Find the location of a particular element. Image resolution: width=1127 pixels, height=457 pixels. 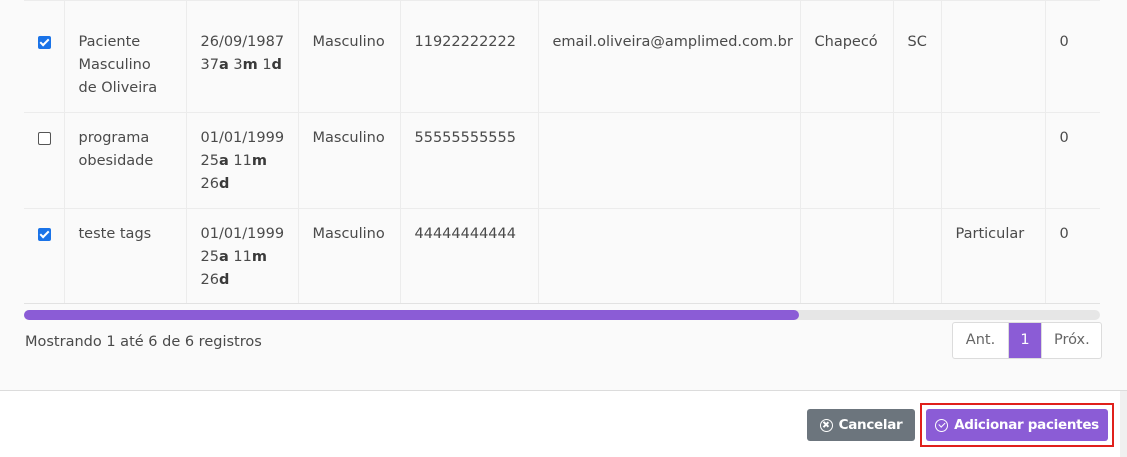

phone: 44444444444 is located at coordinates (468, 255).